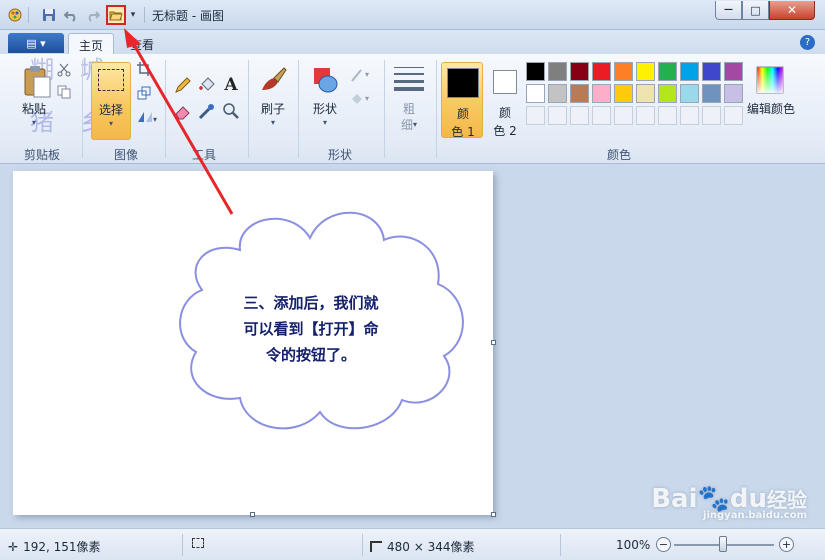 The image size is (825, 560). I want to click on canvas-size-text: 480 × 344像素, so click(431, 547).